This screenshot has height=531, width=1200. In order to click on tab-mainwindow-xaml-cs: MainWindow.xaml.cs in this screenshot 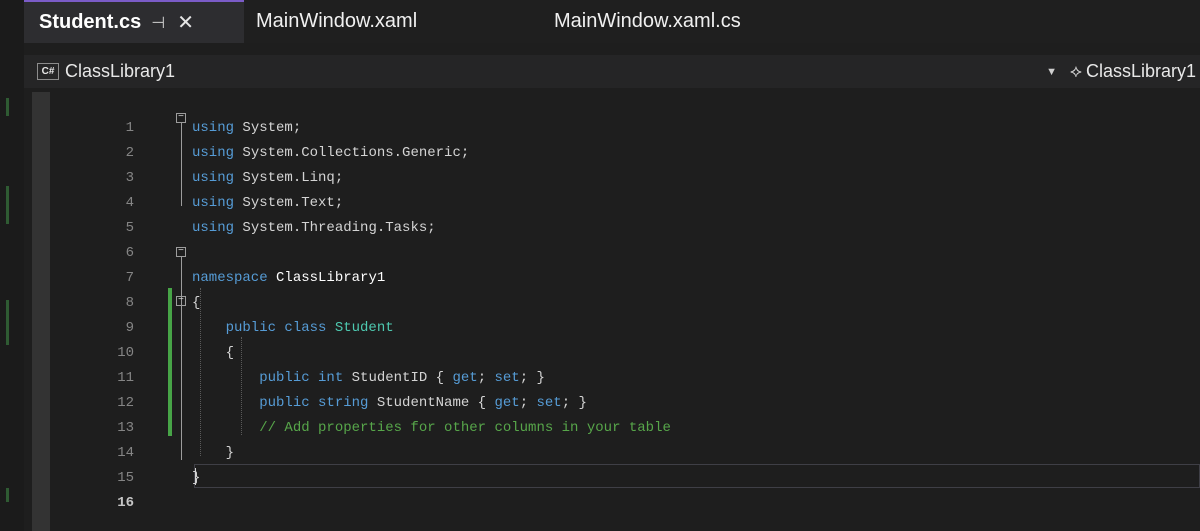, I will do `click(702, 21)`.